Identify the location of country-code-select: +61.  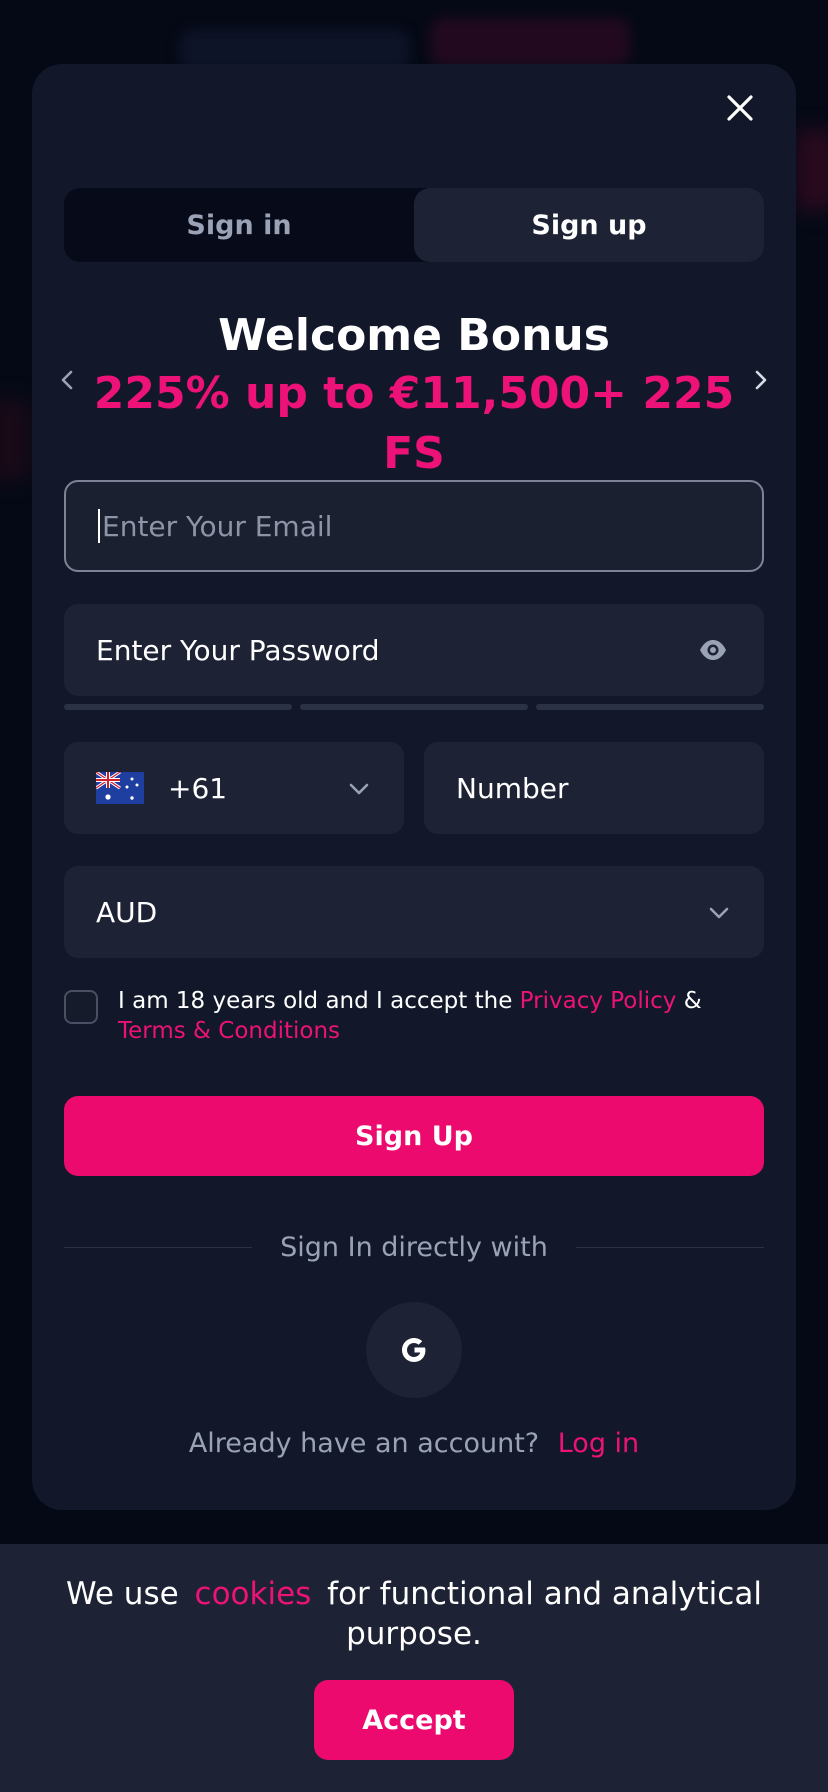
(234, 788).